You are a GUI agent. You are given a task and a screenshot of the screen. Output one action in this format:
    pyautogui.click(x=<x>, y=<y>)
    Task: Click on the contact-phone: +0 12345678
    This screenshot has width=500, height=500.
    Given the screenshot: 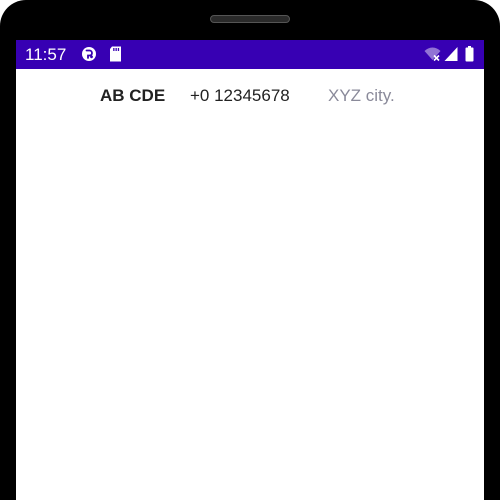 What is the action you would take?
    pyautogui.click(x=240, y=95)
    